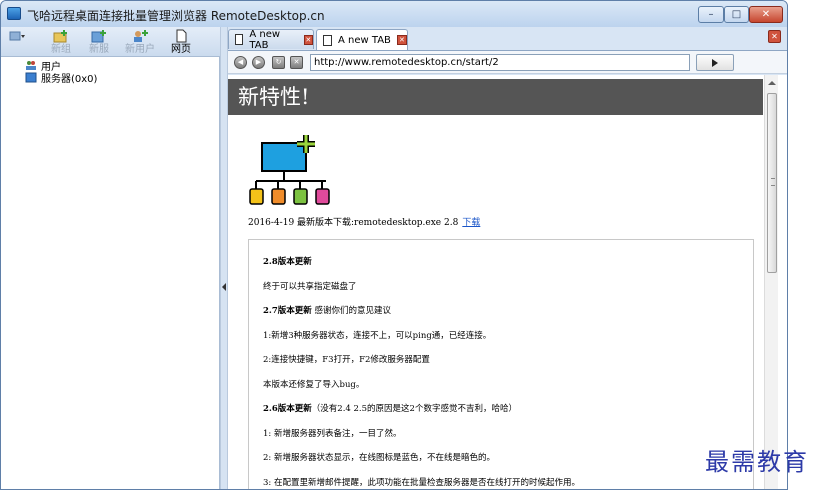  What do you see at coordinates (61, 49) in the screenshot?
I see `new-group-label: 新组` at bounding box center [61, 49].